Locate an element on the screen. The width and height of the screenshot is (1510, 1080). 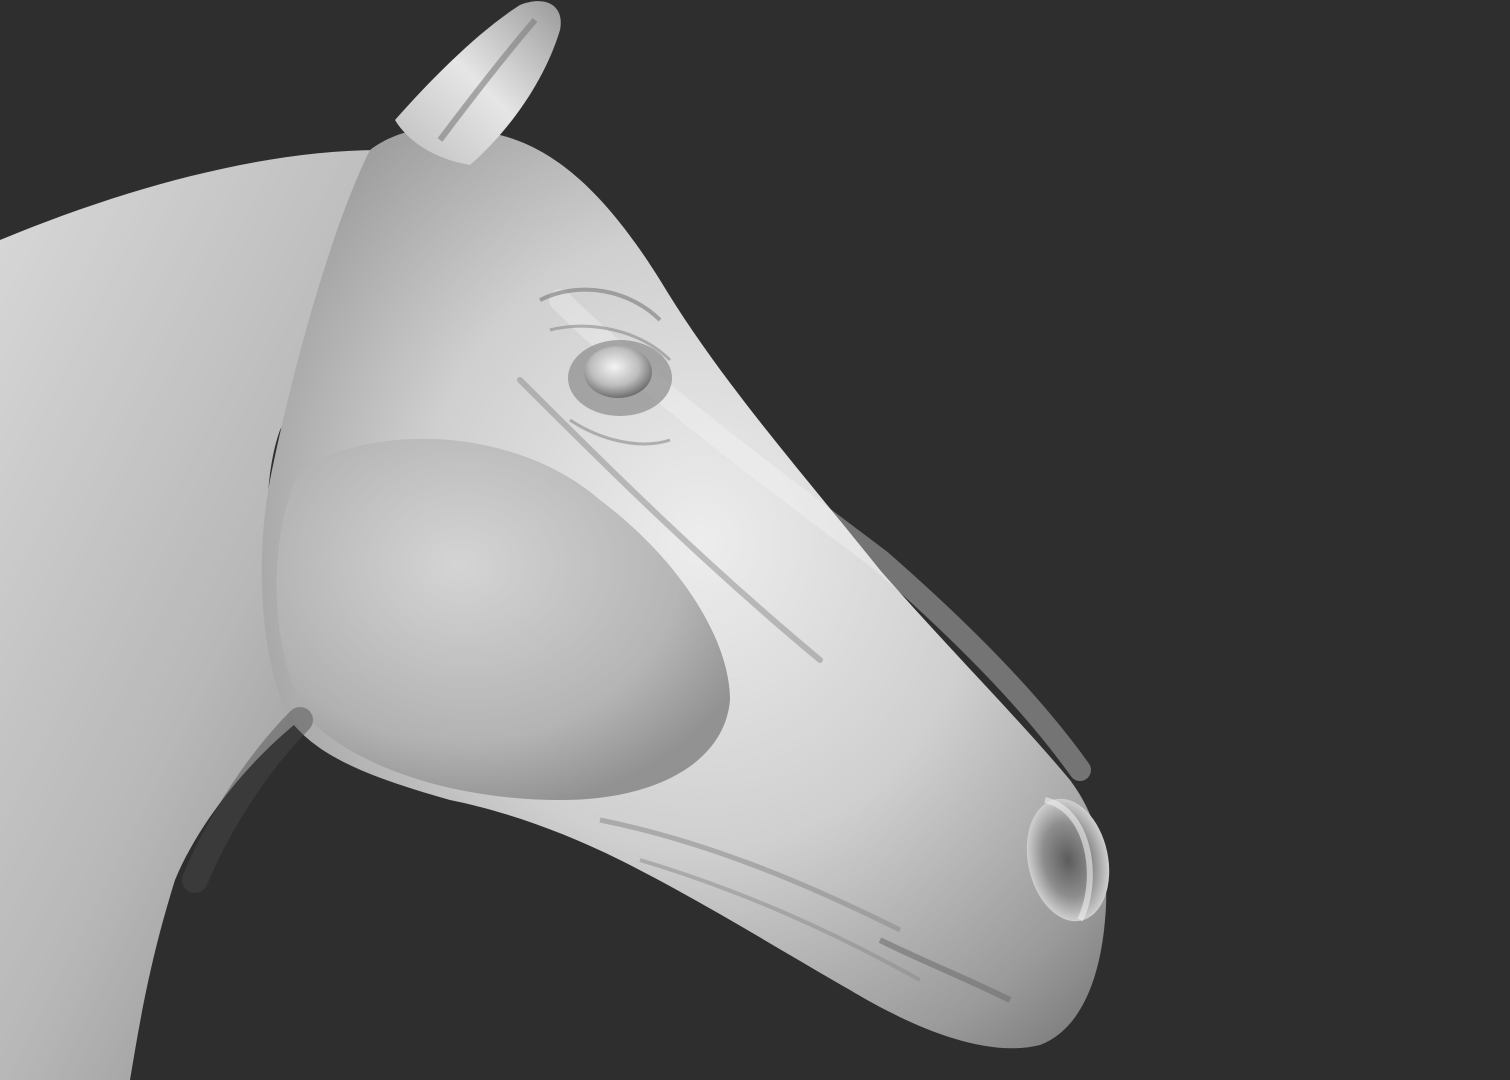
eye-ball is located at coordinates (618, 372).